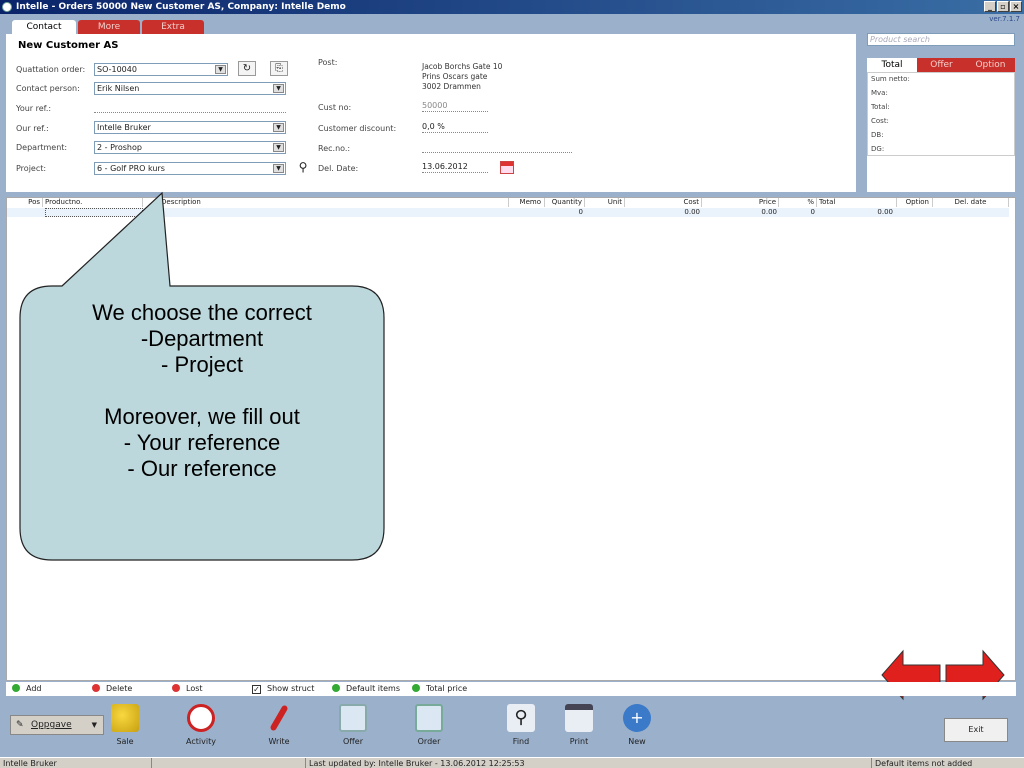 The width and height of the screenshot is (1024, 768). I want to click on order-button: Order, so click(429, 725).